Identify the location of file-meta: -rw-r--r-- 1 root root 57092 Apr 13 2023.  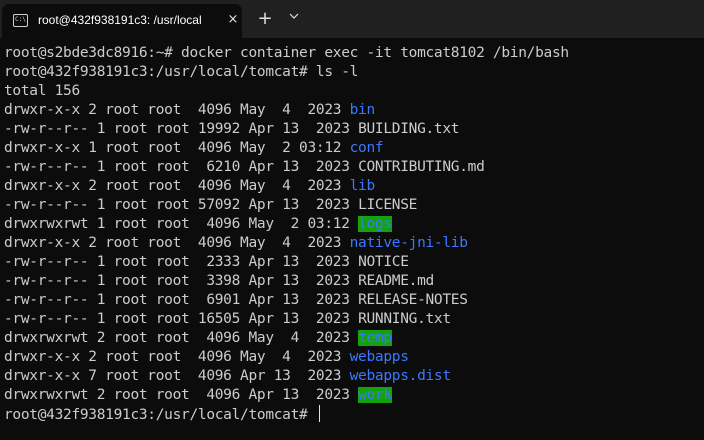
(181, 205).